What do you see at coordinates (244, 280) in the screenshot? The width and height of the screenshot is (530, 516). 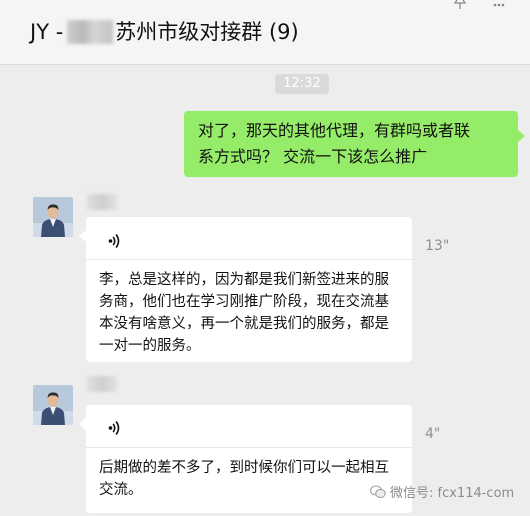 I see `transcript-line: 李，总是这样的，因为都是我们新签进来的服` at bounding box center [244, 280].